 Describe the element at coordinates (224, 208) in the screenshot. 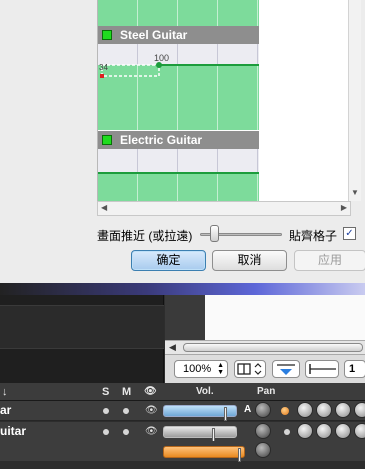

I see `horizontal-scrollbar: ◀ ▶` at that location.